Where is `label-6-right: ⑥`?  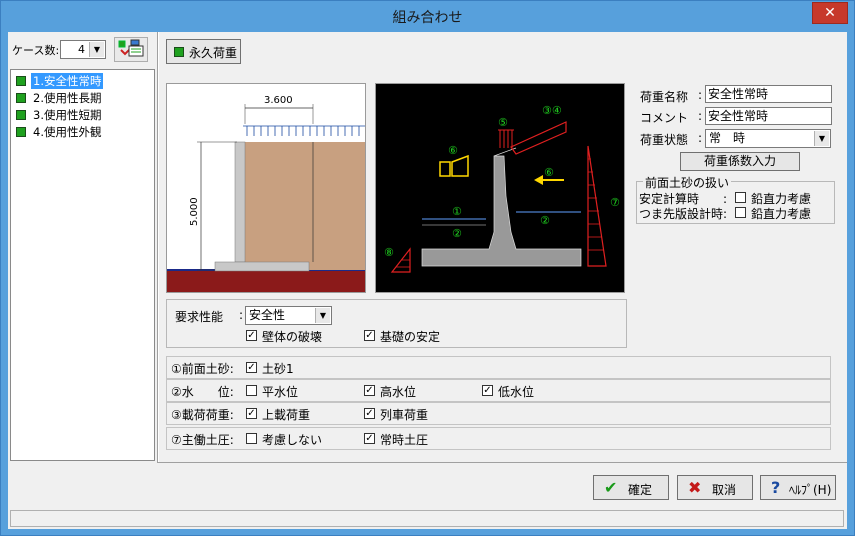 label-6-right: ⑥ is located at coordinates (549, 172).